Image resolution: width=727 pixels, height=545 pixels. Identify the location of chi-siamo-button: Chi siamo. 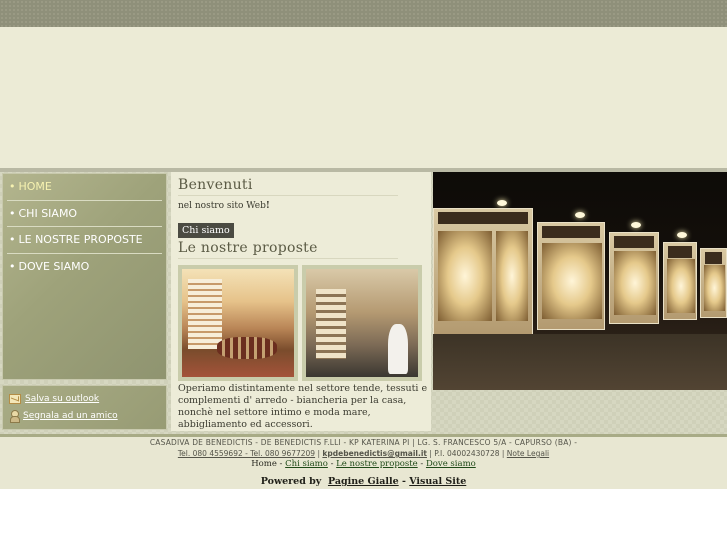
(206, 230).